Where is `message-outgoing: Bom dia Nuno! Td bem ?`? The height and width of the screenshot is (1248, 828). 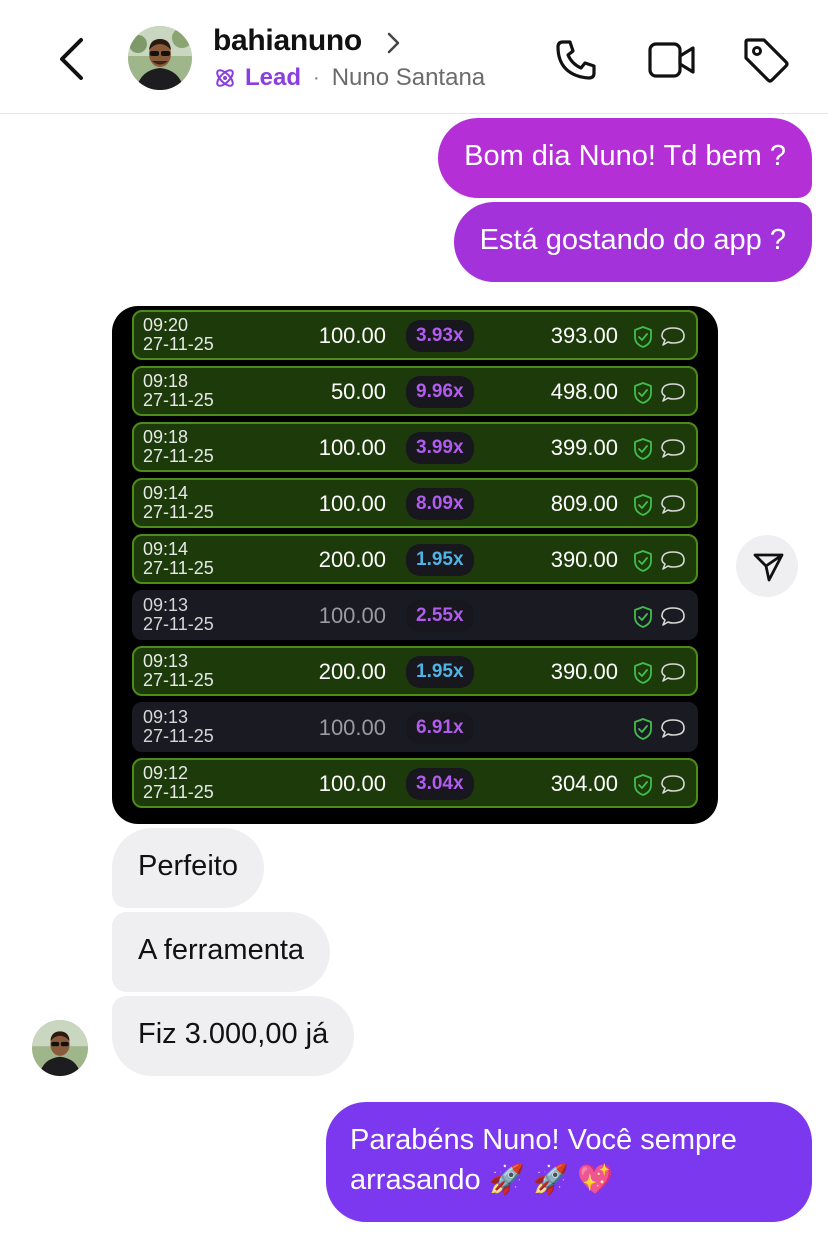
message-outgoing: Bom dia Nuno! Td bem ? is located at coordinates (625, 158).